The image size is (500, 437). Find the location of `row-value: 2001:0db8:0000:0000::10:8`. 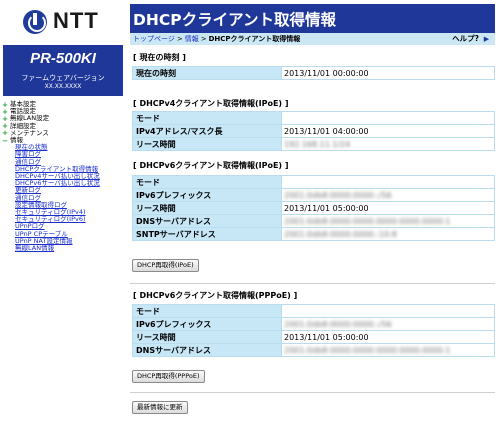

row-value: 2001:0db8:0000:0000::10:8 is located at coordinates (388, 234).